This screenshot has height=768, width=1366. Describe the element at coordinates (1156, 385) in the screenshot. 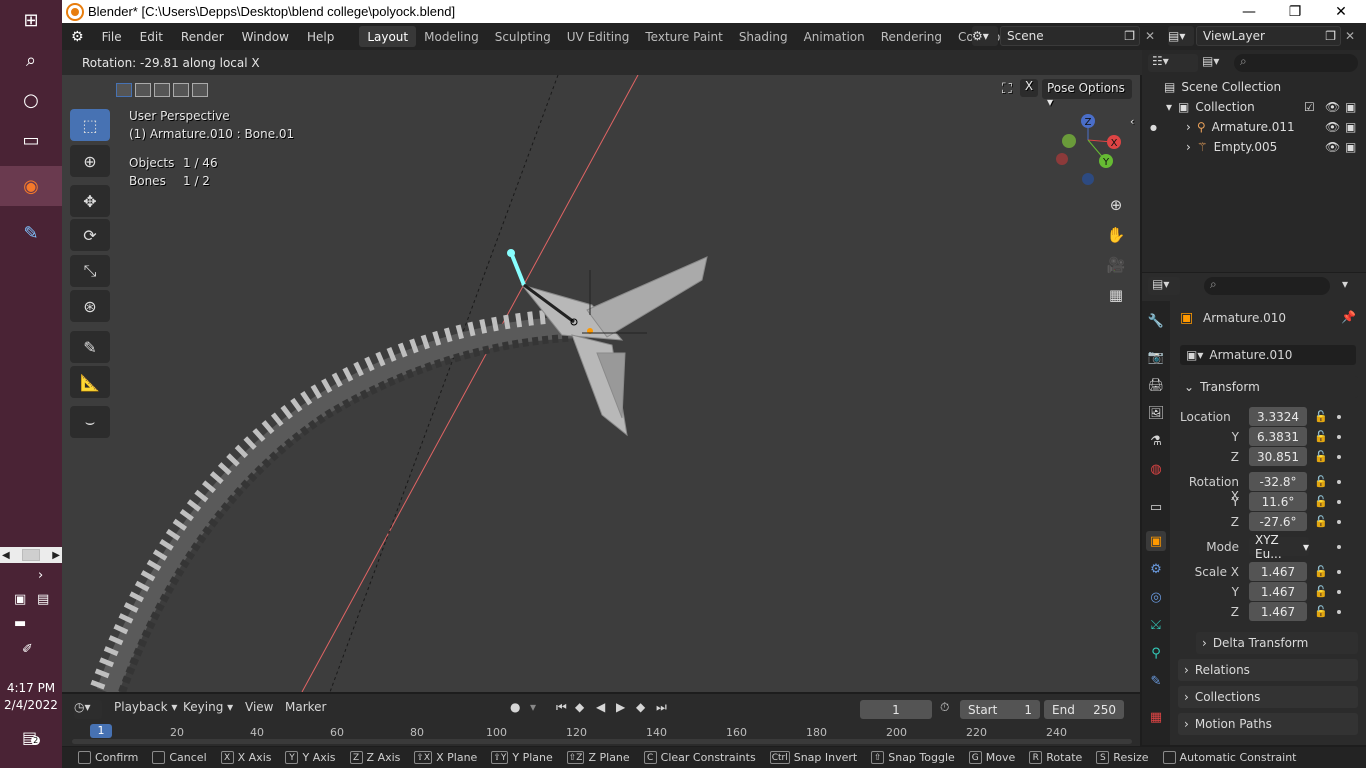

I see `output-tab-icon: 🖨` at that location.